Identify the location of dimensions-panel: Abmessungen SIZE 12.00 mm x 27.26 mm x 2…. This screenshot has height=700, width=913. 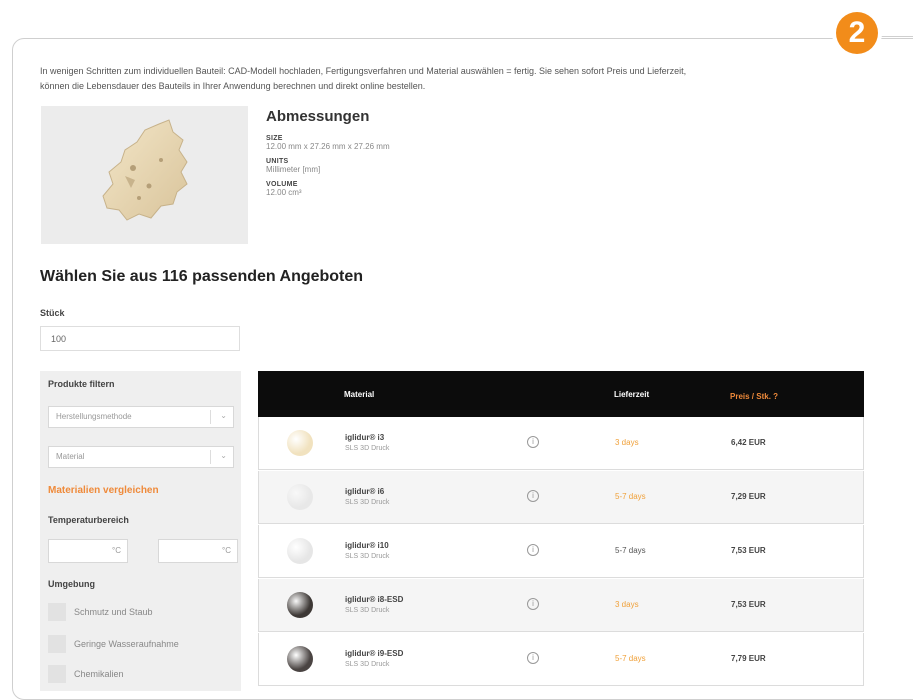
(328, 156).